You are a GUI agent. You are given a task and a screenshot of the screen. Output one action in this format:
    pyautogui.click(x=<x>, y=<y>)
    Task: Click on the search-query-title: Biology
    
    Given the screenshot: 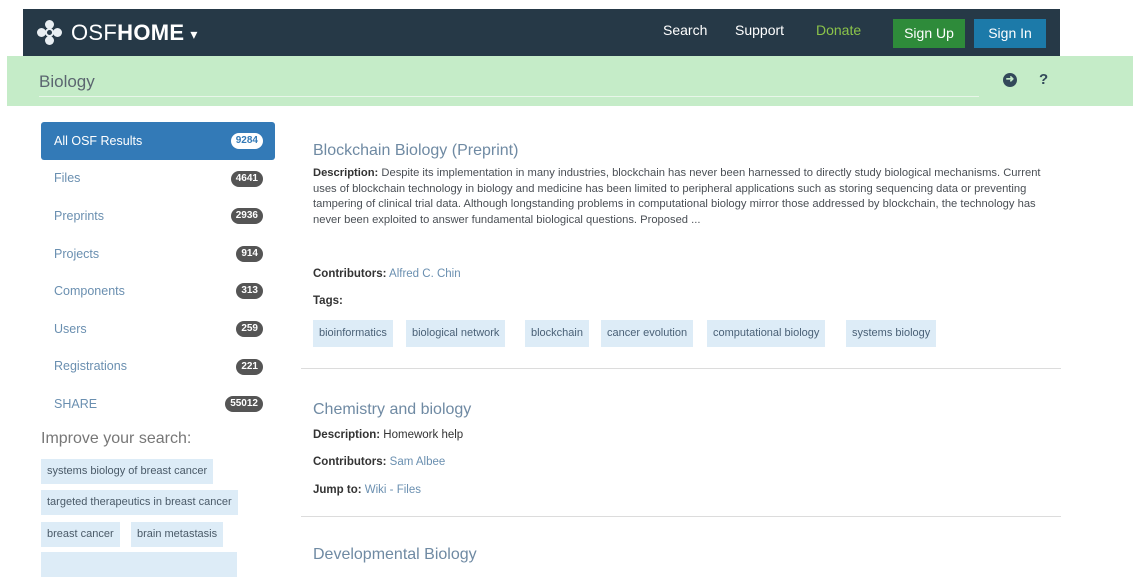 What is the action you would take?
    pyautogui.click(x=67, y=82)
    